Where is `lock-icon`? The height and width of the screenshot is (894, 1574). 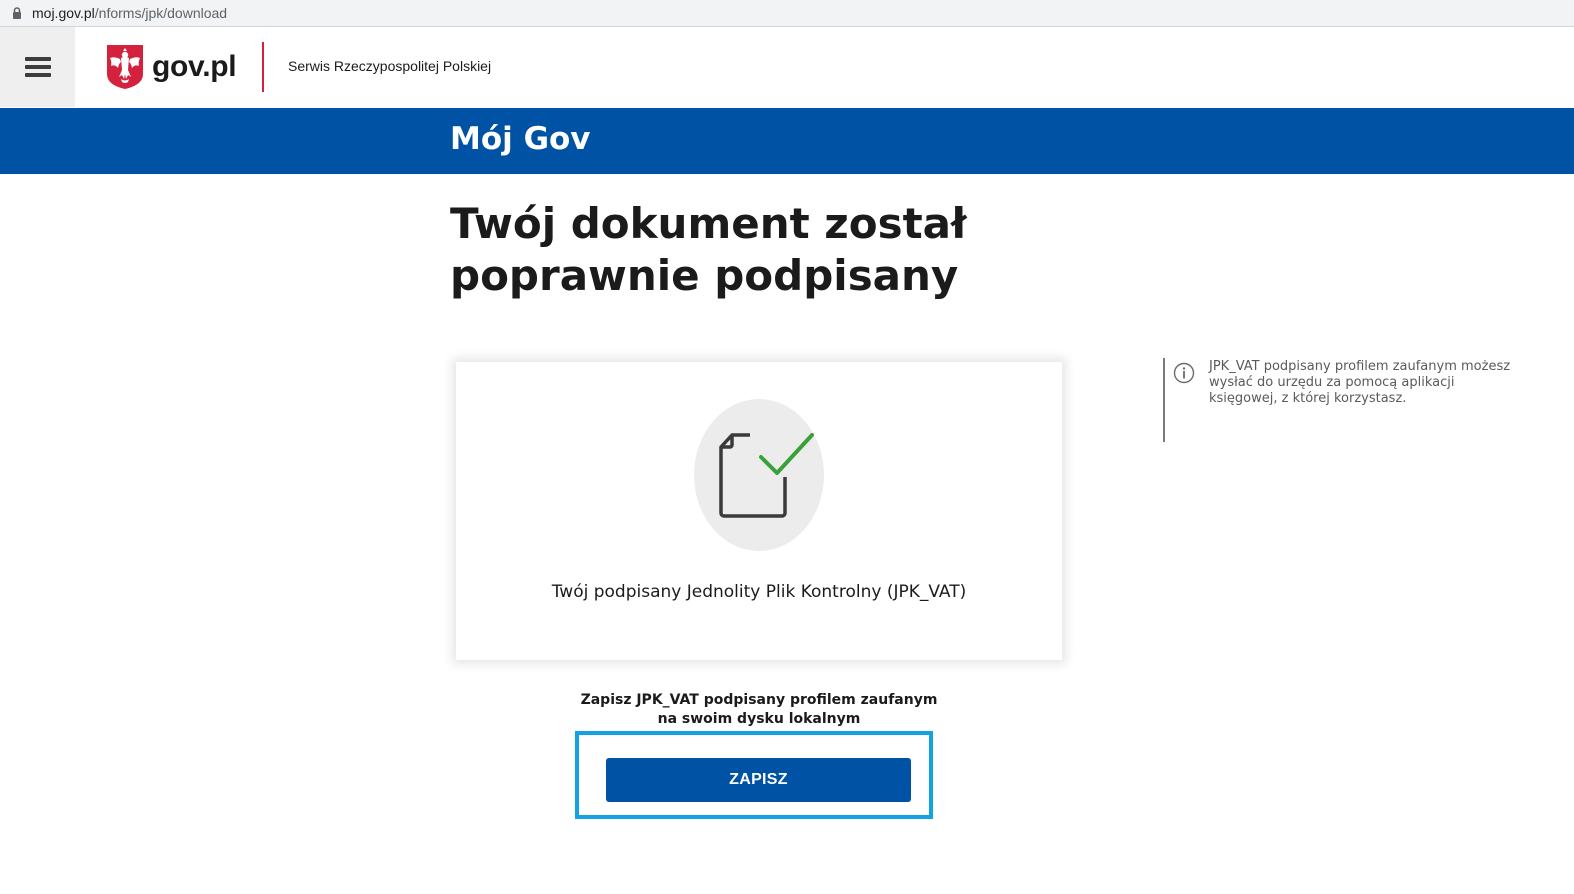
lock-icon is located at coordinates (17, 13).